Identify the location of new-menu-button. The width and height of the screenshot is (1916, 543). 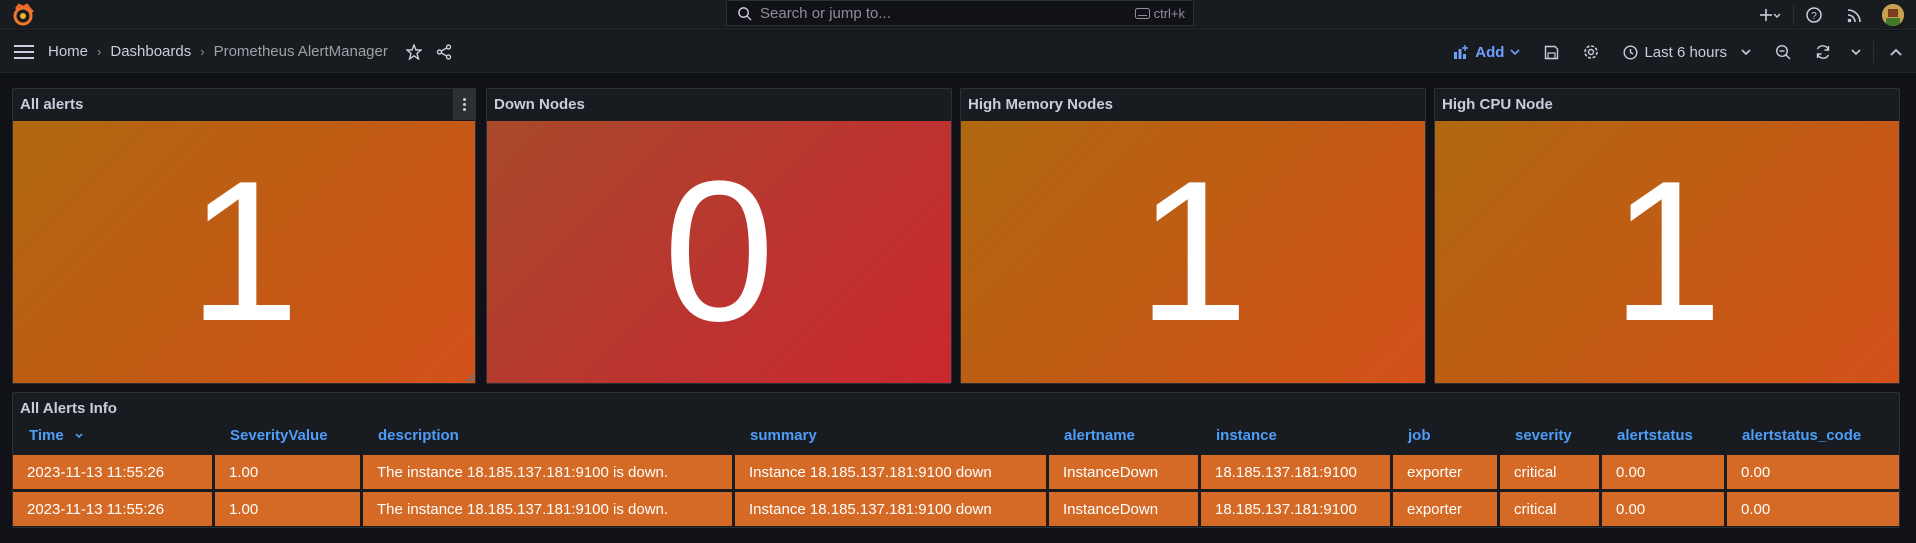
(1770, 15).